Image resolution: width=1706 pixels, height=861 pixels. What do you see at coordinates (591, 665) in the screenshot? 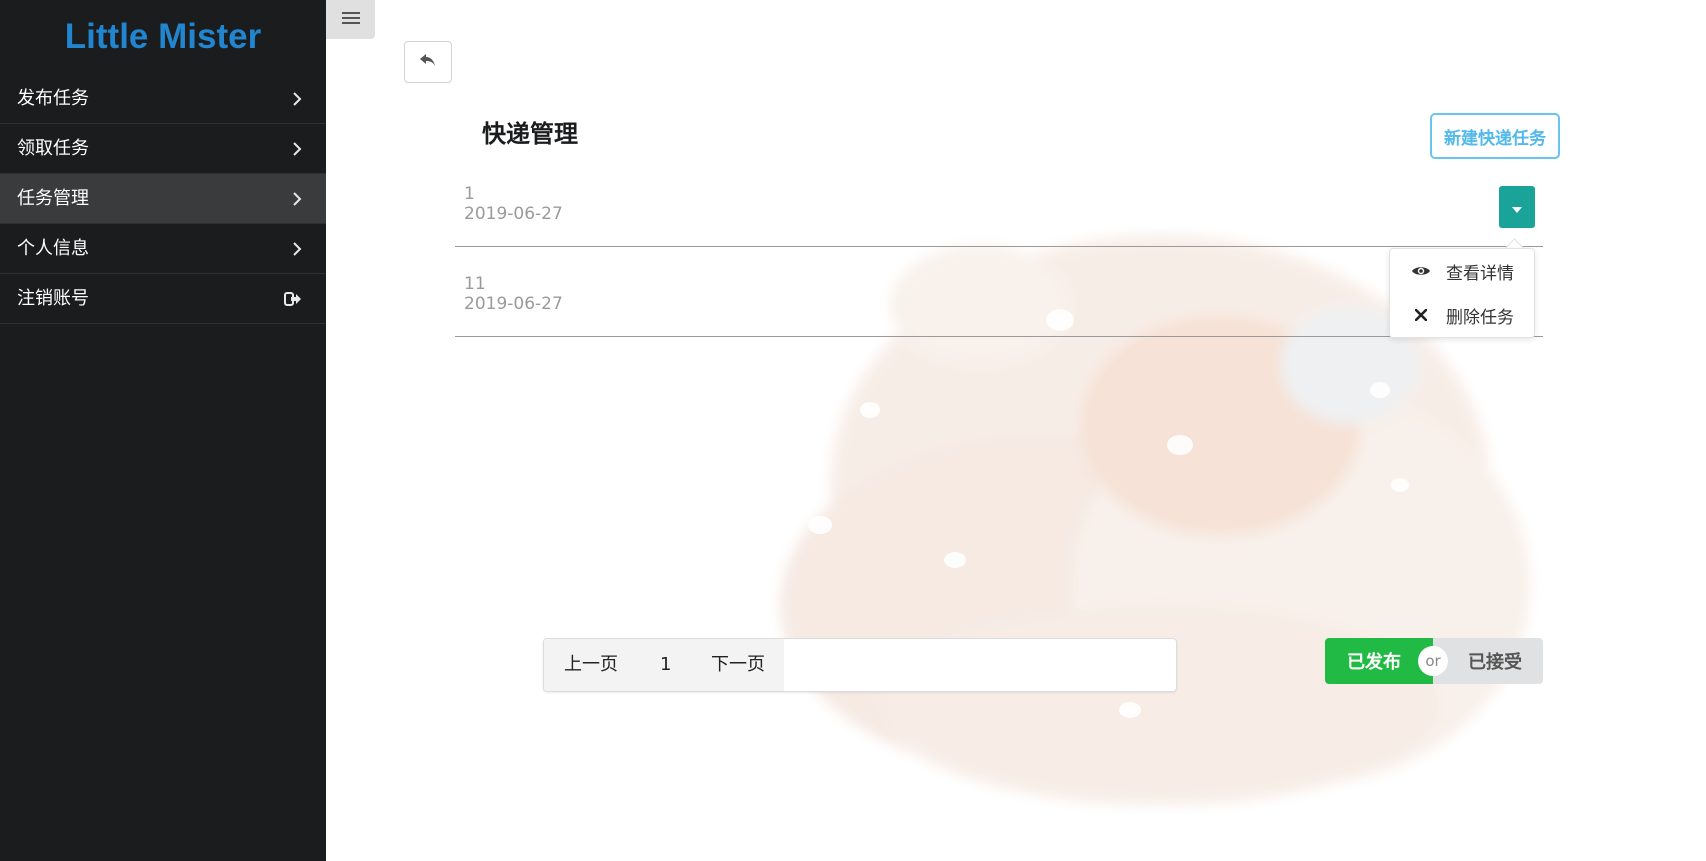
I see `prev-page-link: 上一页` at bounding box center [591, 665].